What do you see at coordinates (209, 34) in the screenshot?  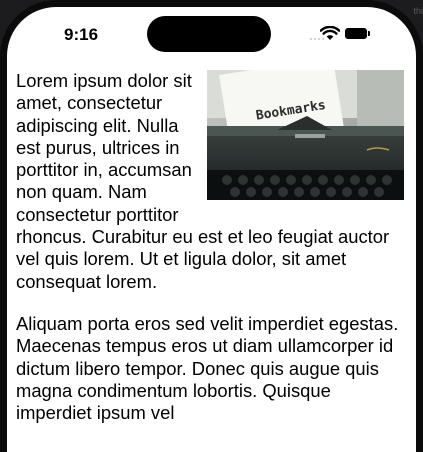 I see `dynamic-island` at bounding box center [209, 34].